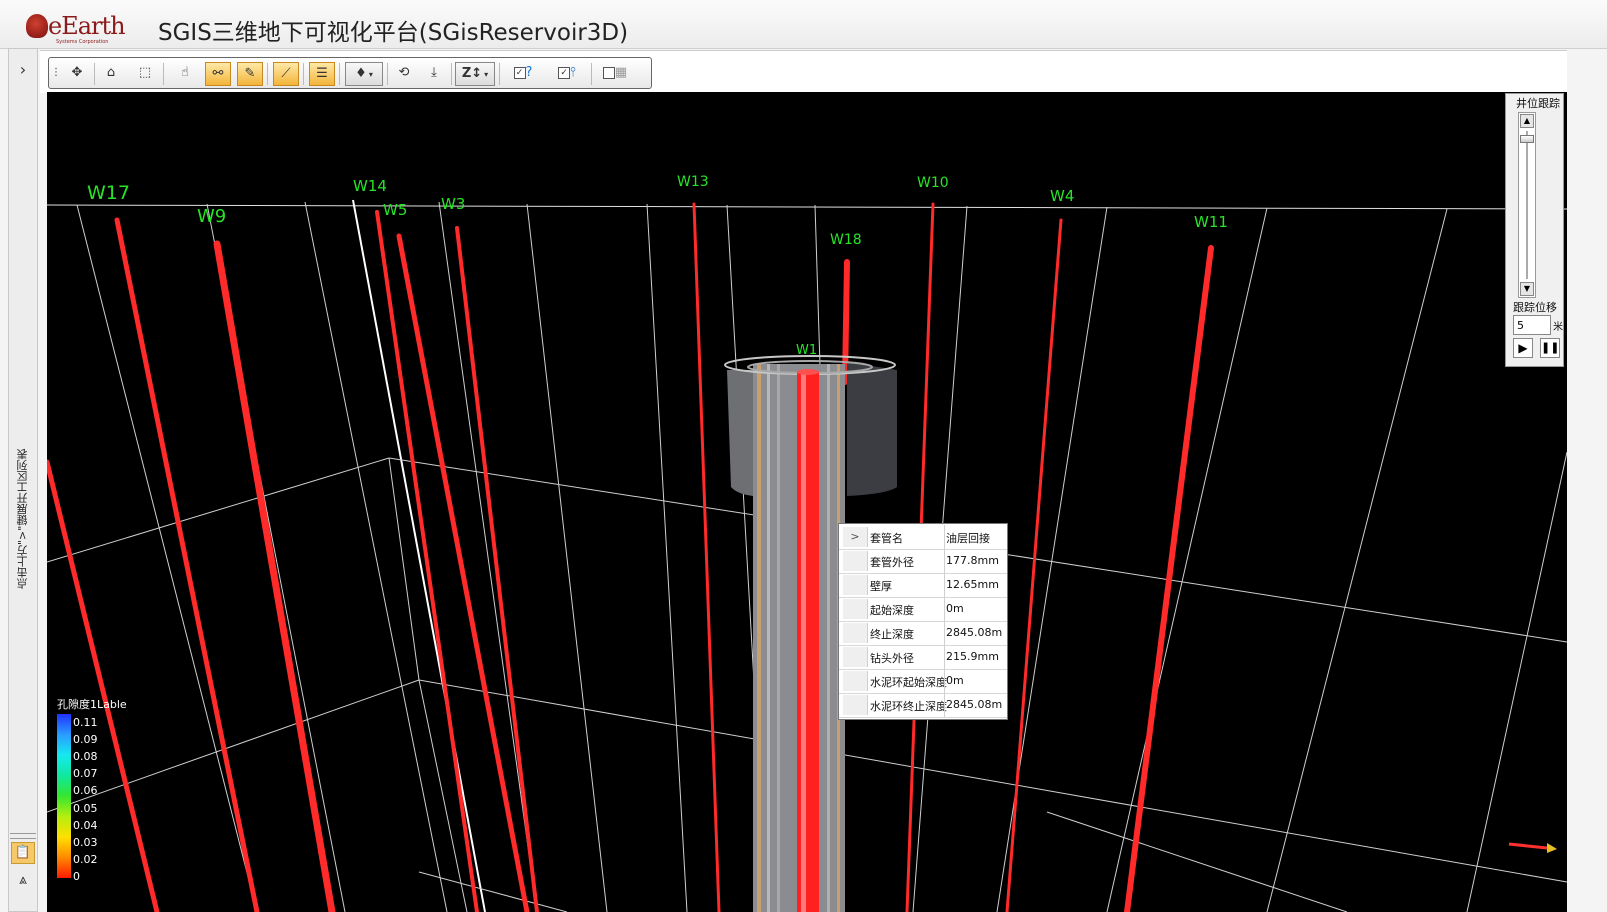  I want to click on section-button: ⟋, so click(286, 74).